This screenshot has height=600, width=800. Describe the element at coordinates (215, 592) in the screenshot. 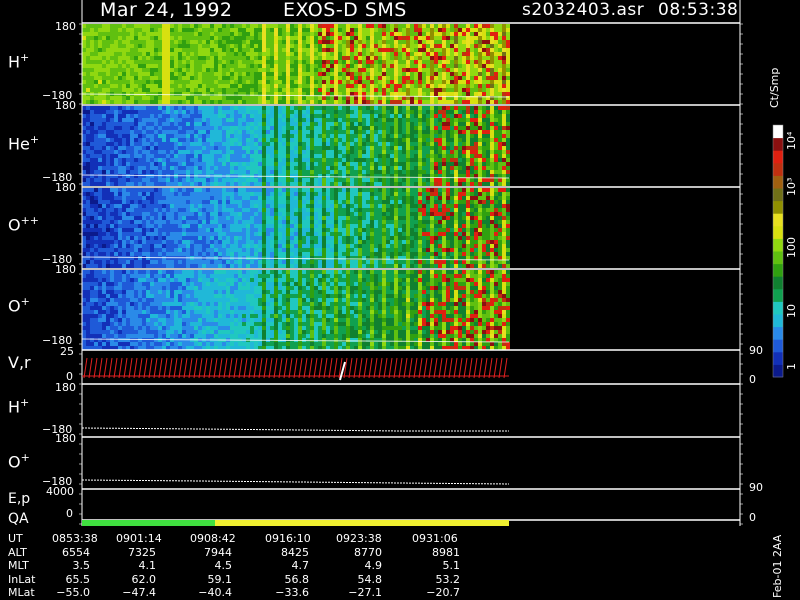

I see `ephemeris-cell: −40.4` at that location.